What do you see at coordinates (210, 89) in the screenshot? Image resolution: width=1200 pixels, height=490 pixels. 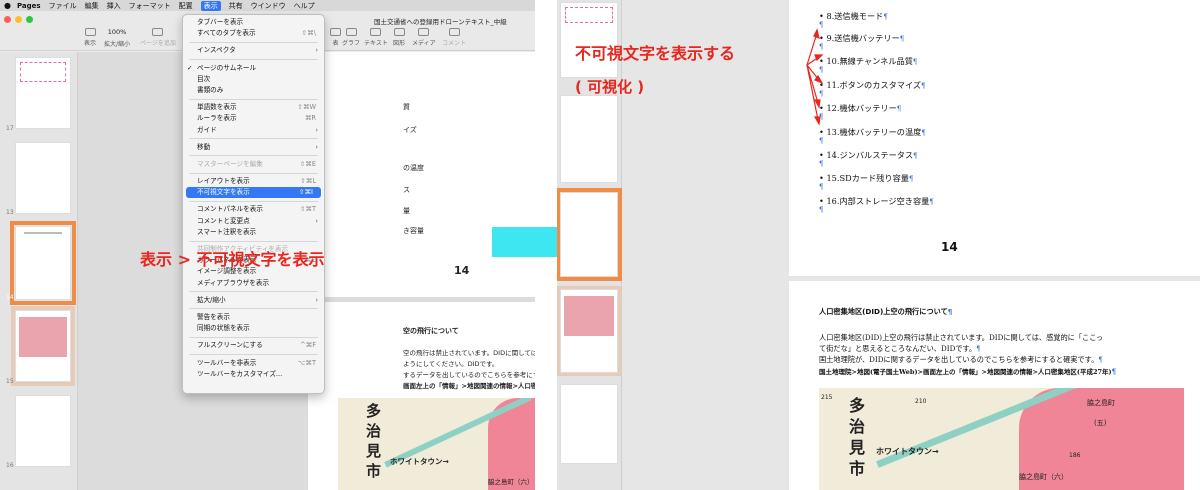 I see `menu-item-label: 書類のみ` at bounding box center [210, 89].